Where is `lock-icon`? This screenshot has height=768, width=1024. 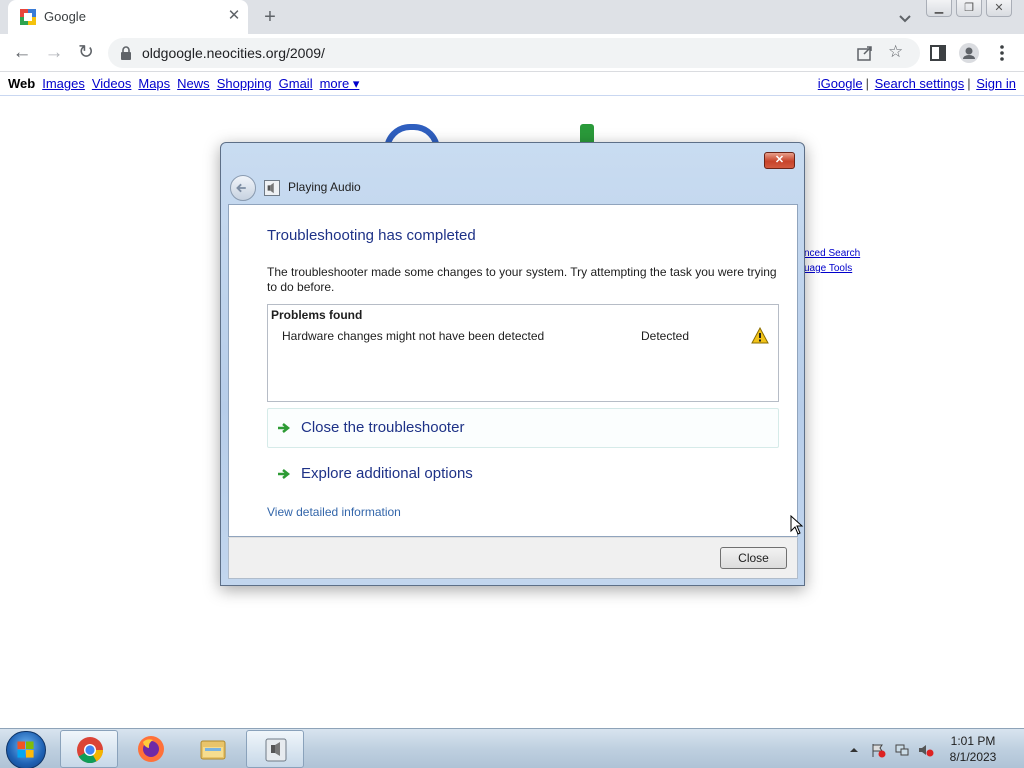 lock-icon is located at coordinates (126, 53).